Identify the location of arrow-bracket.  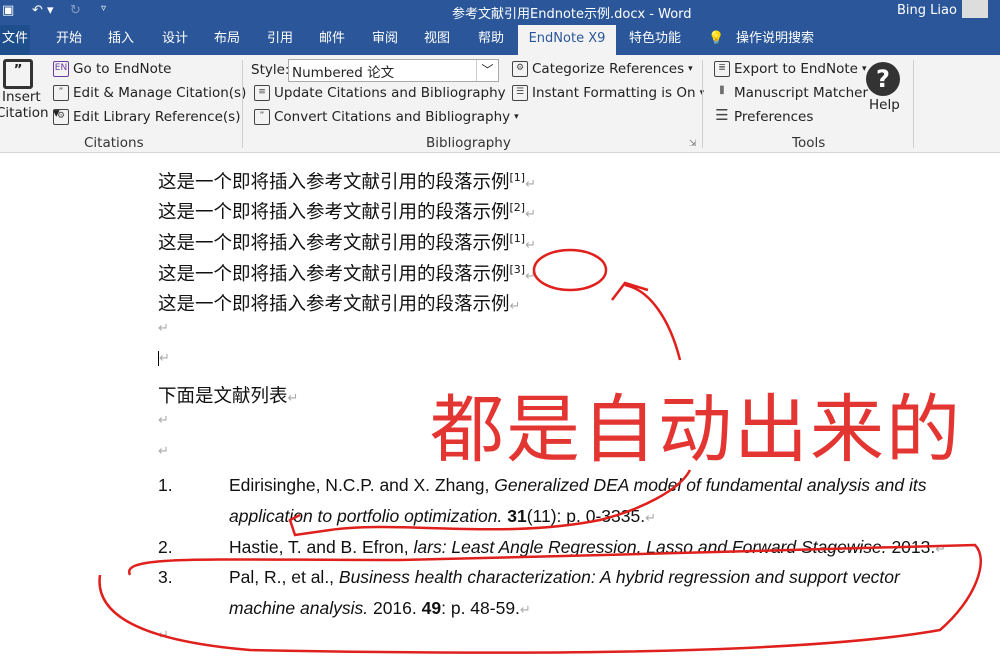
(490, 503).